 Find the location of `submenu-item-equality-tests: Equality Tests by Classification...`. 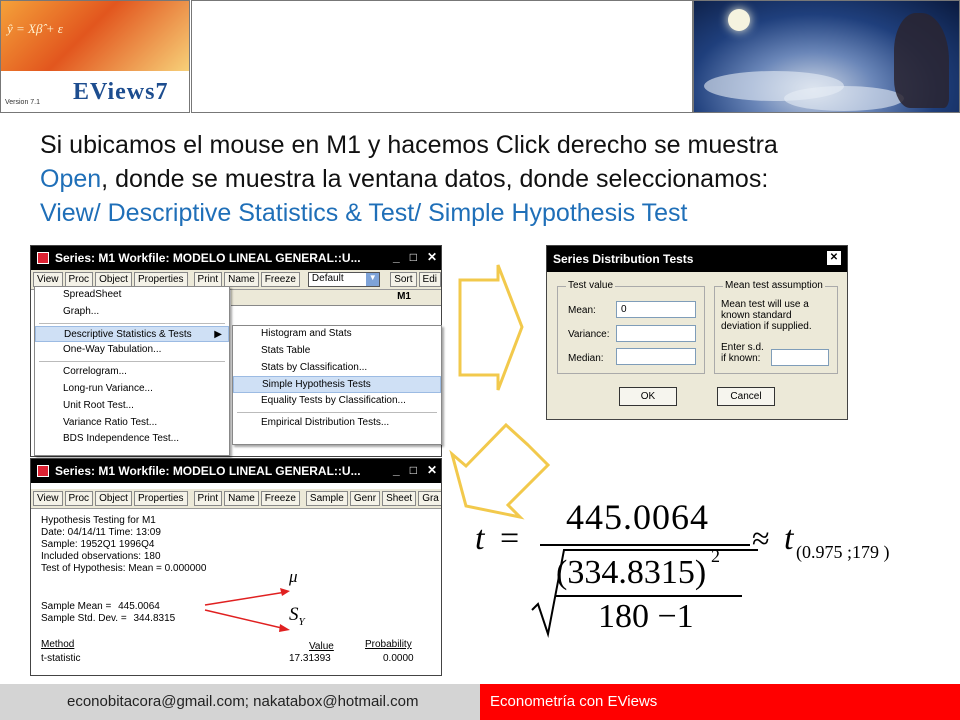

submenu-item-equality-tests: Equality Tests by Classification... is located at coordinates (337, 401).